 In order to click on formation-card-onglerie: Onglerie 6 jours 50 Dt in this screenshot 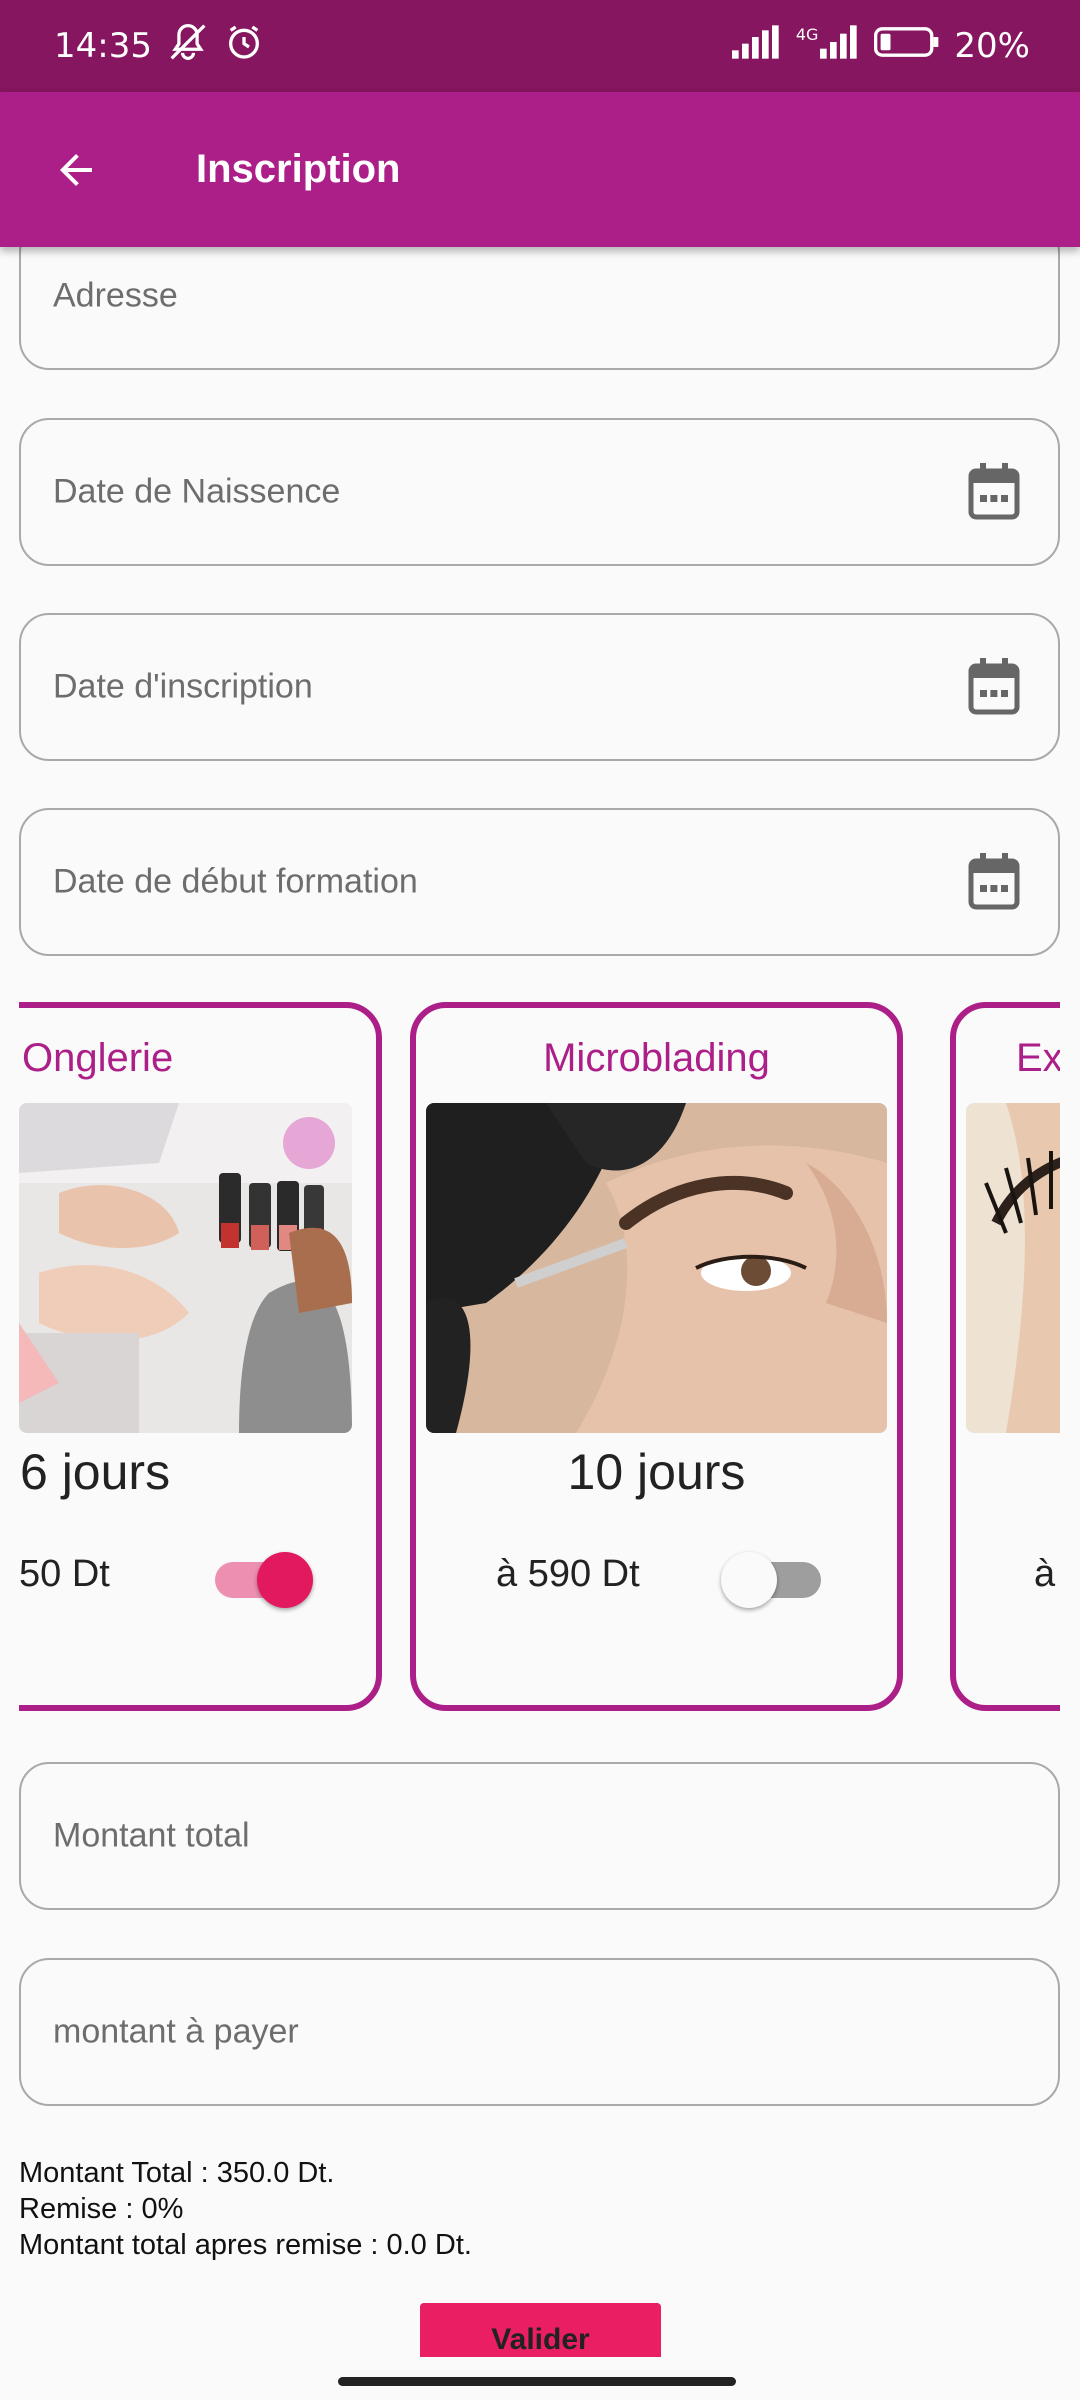, I will do `click(200, 1356)`.